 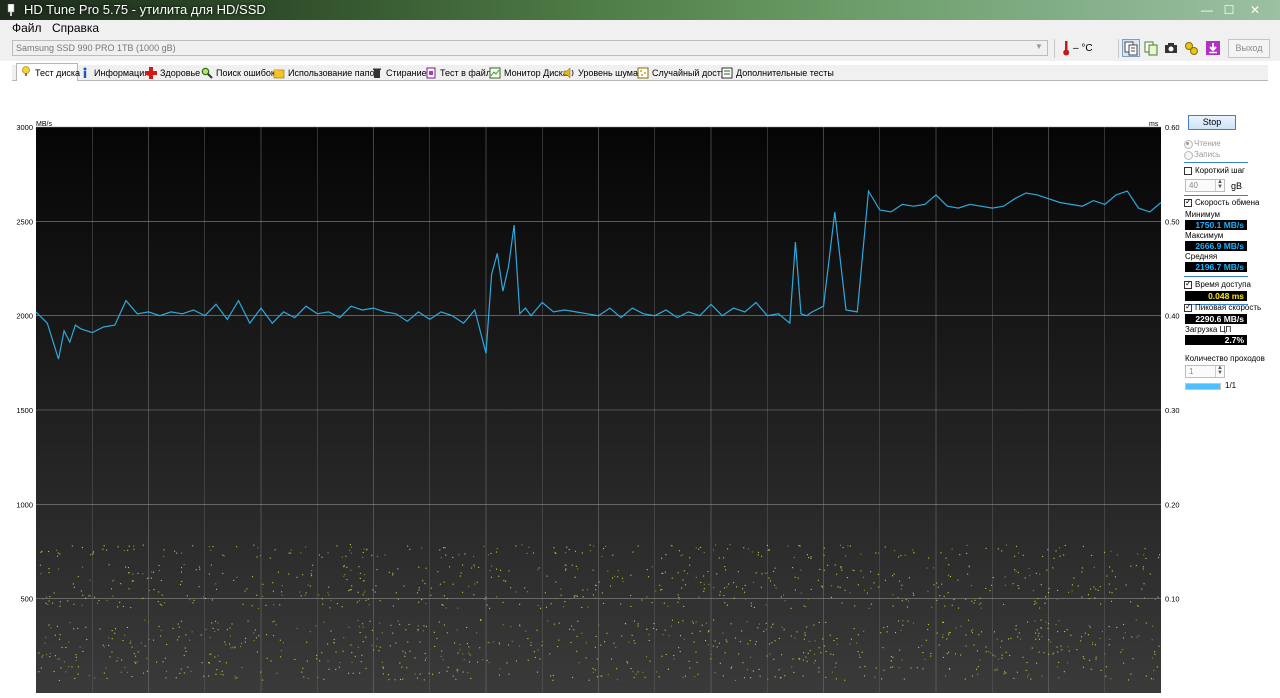 I want to click on copy-info-button, so click(x=1131, y=48).